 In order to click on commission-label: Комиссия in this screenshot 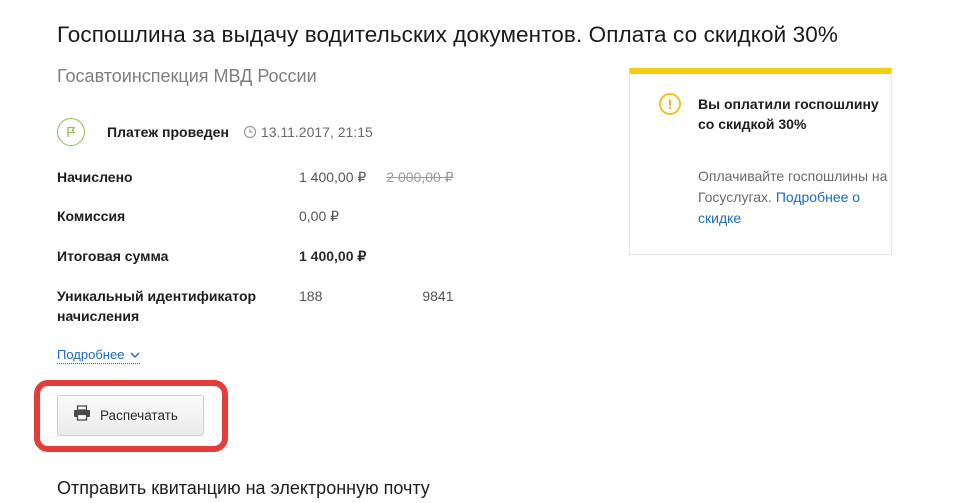, I will do `click(91, 216)`.